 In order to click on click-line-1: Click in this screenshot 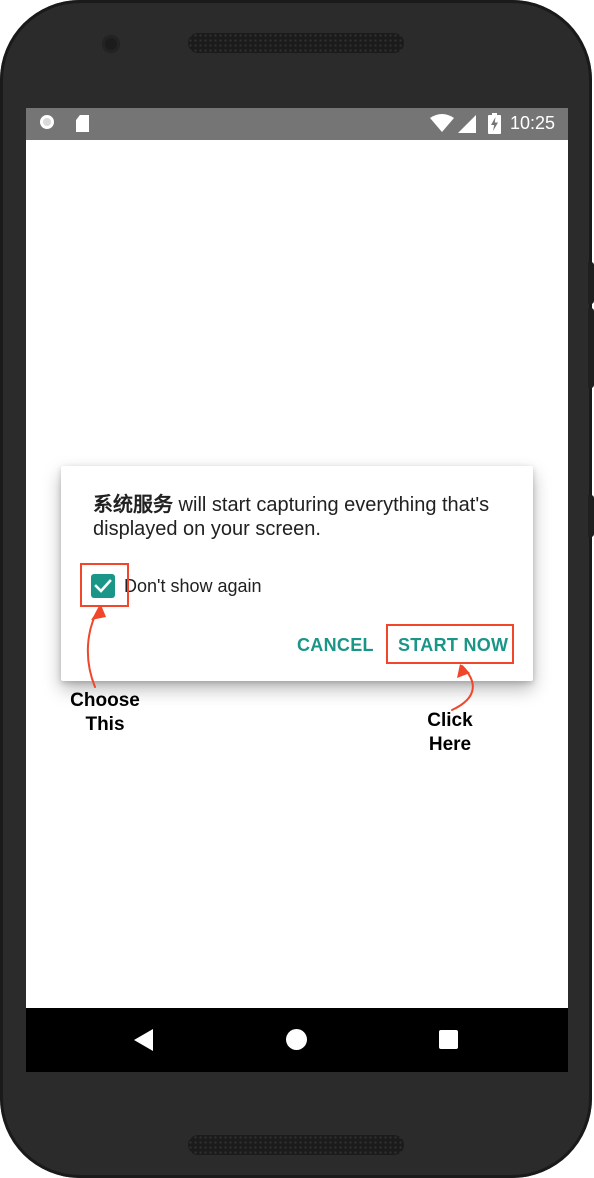, I will do `click(450, 720)`.